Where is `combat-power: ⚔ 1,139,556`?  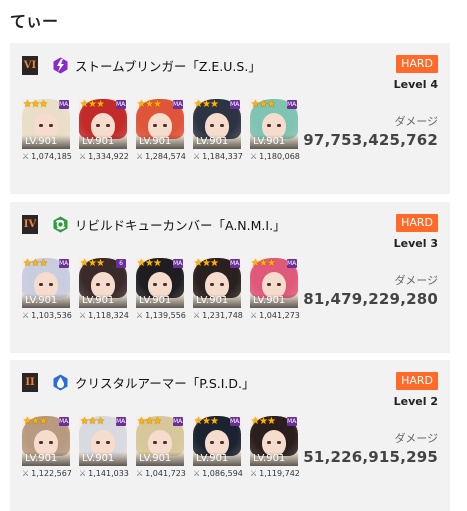
combat-power: ⚔ 1,139,556 is located at coordinates (161, 315).